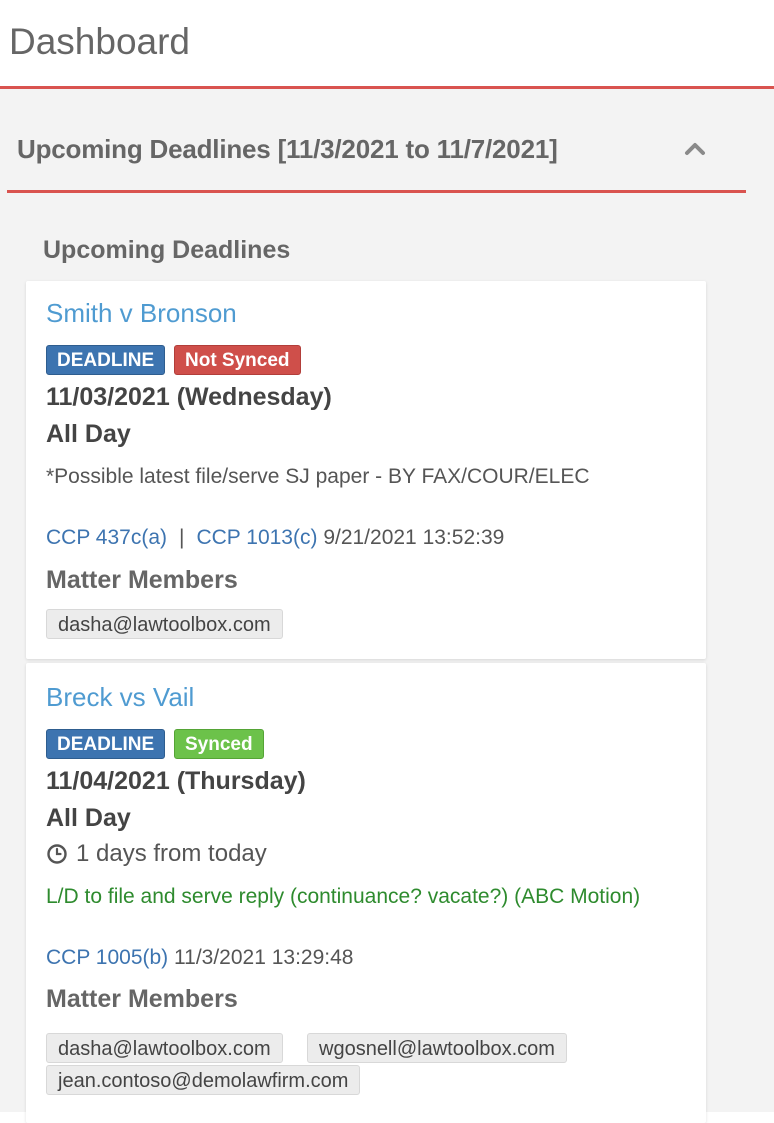  Describe the element at coordinates (100, 41) in the screenshot. I see `page-title: Dashboard` at that location.